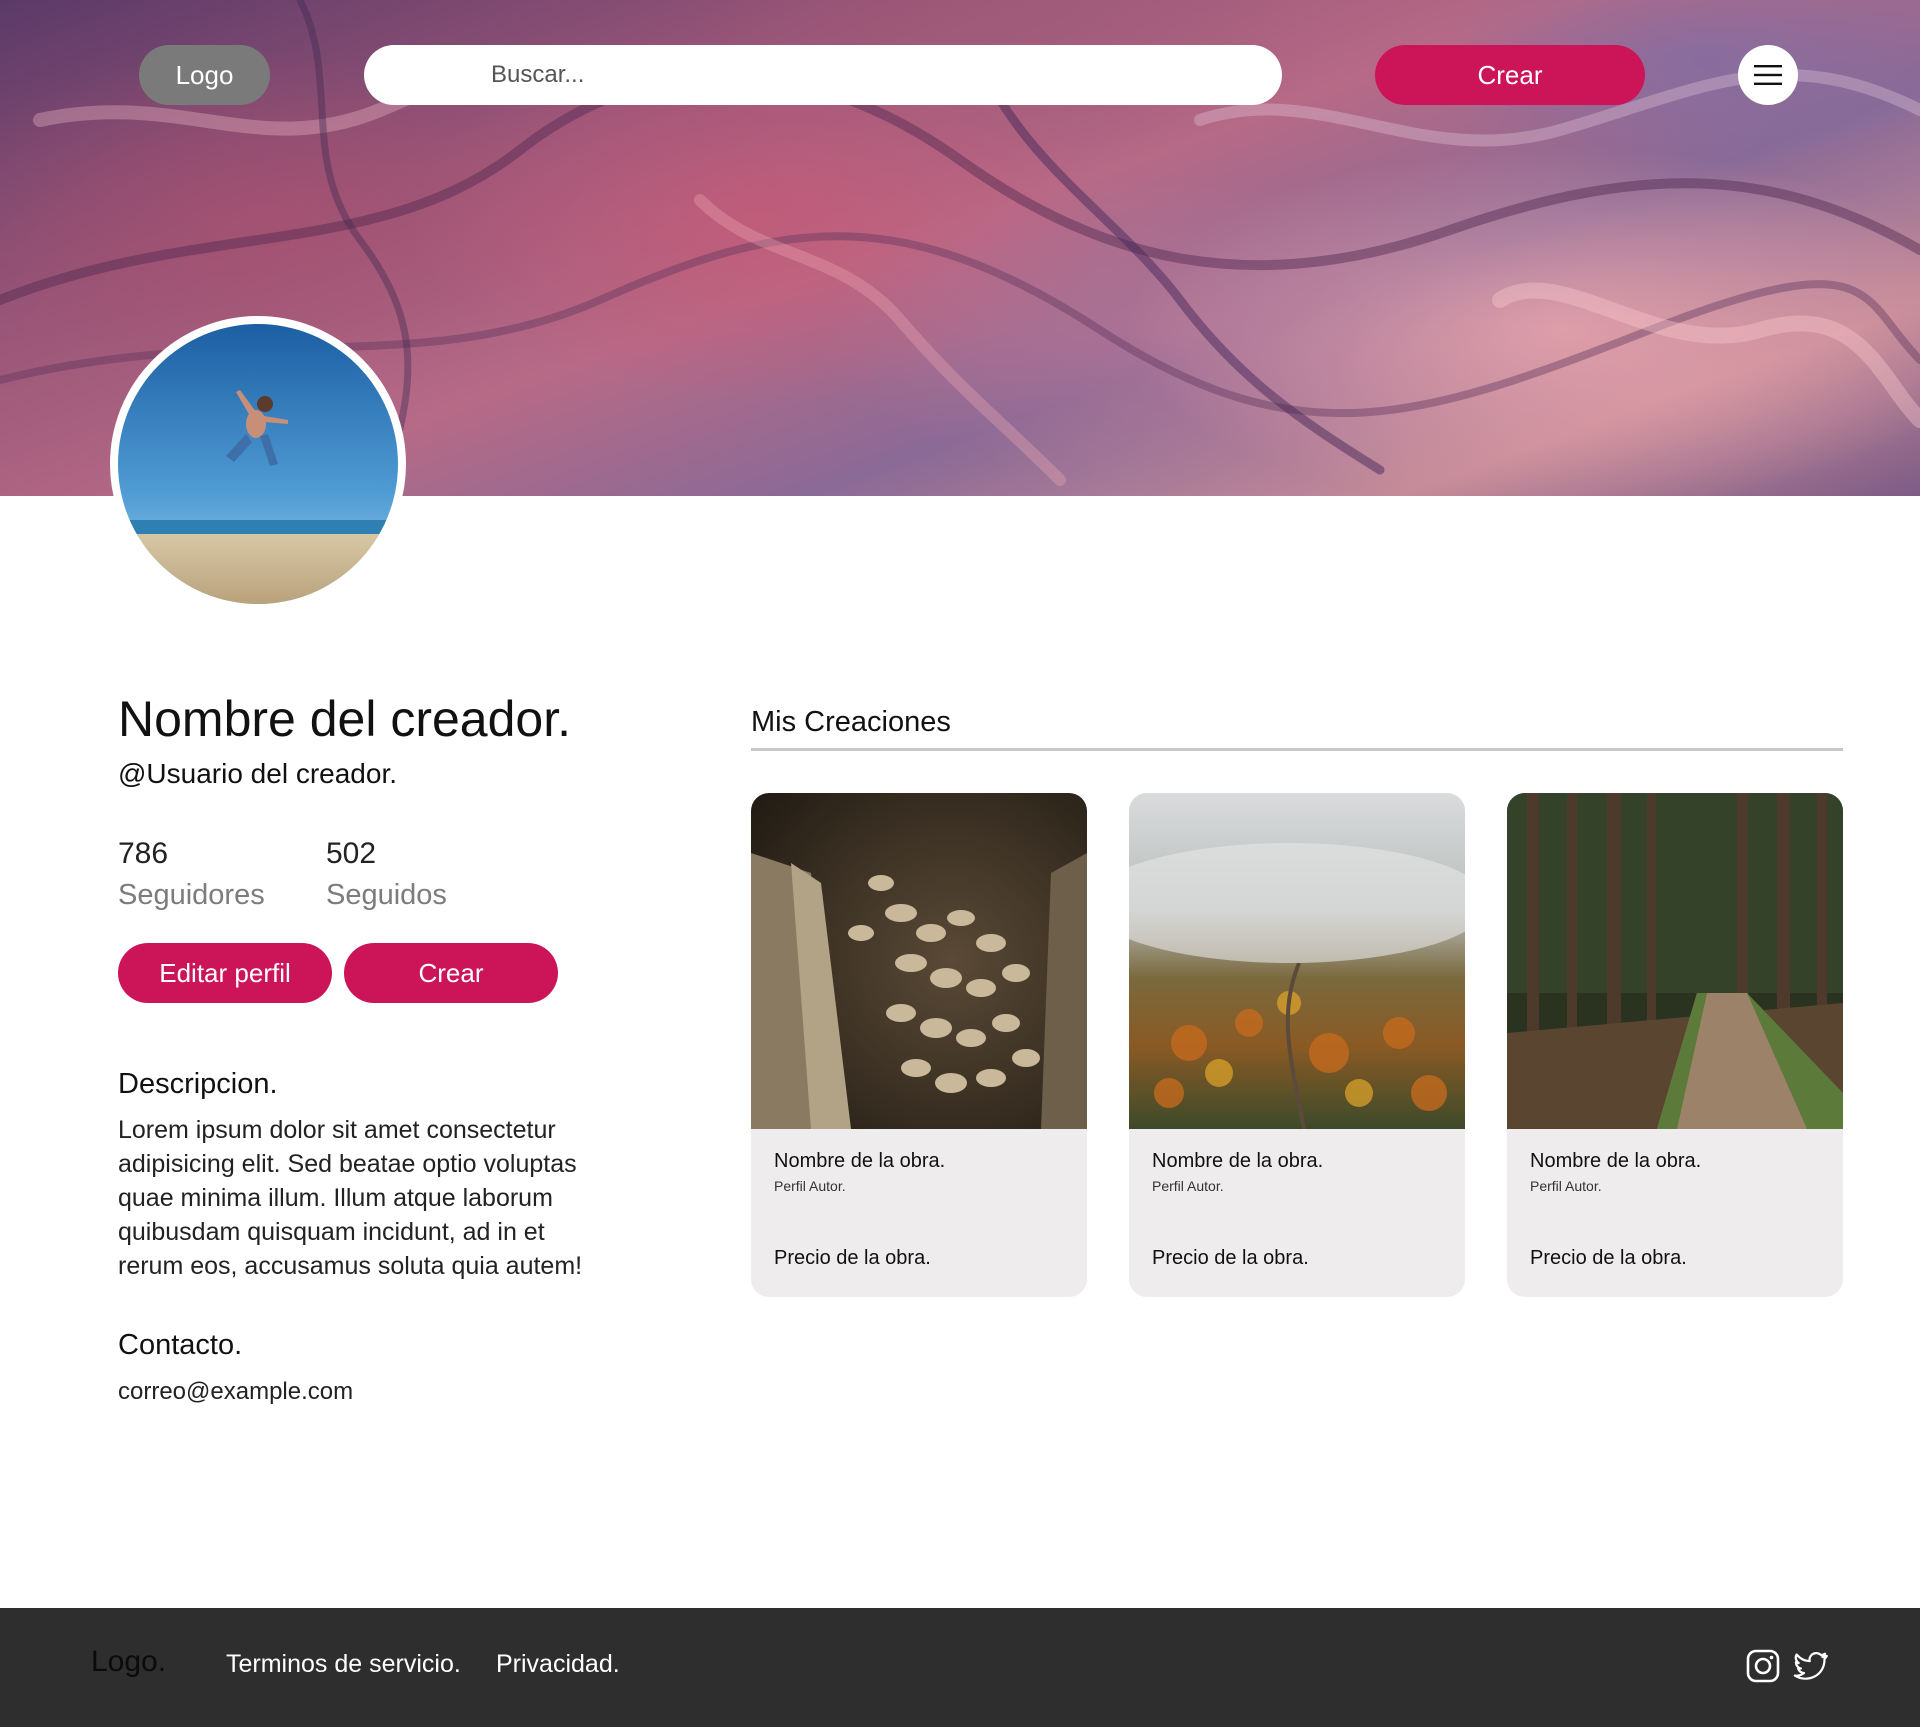 The width and height of the screenshot is (1920, 1727). Describe the element at coordinates (451, 973) in the screenshot. I see `create-button: Crear` at that location.